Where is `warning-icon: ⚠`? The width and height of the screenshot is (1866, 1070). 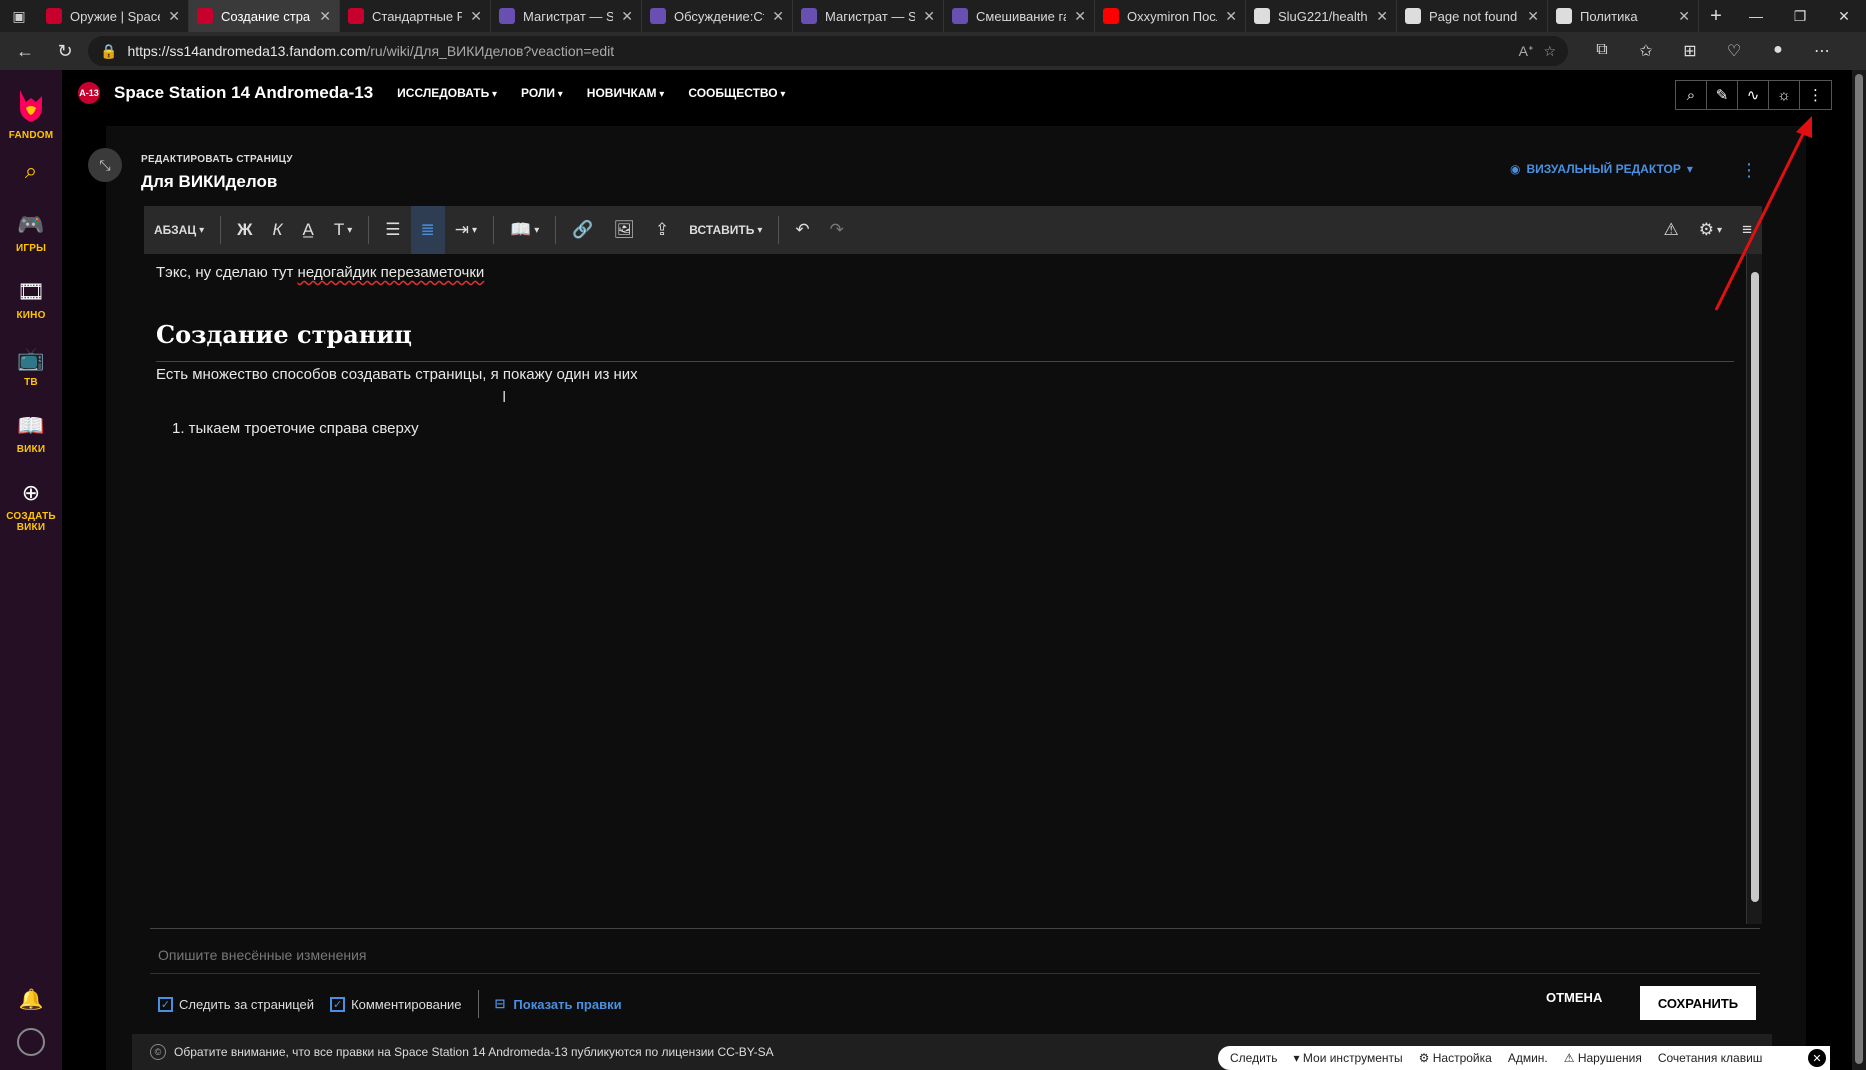 warning-icon: ⚠ is located at coordinates (1671, 230).